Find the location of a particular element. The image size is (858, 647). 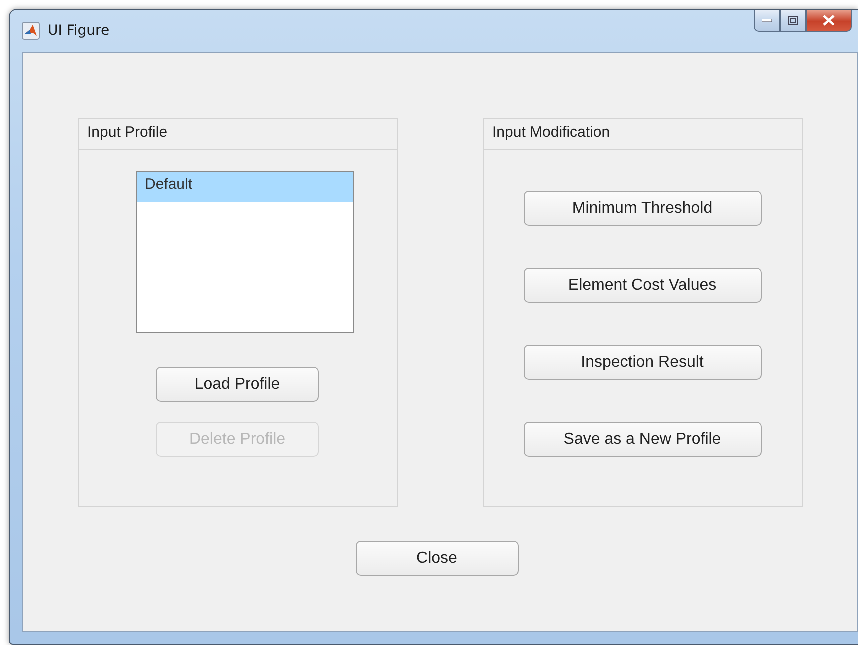

close-icon is located at coordinates (829, 20).